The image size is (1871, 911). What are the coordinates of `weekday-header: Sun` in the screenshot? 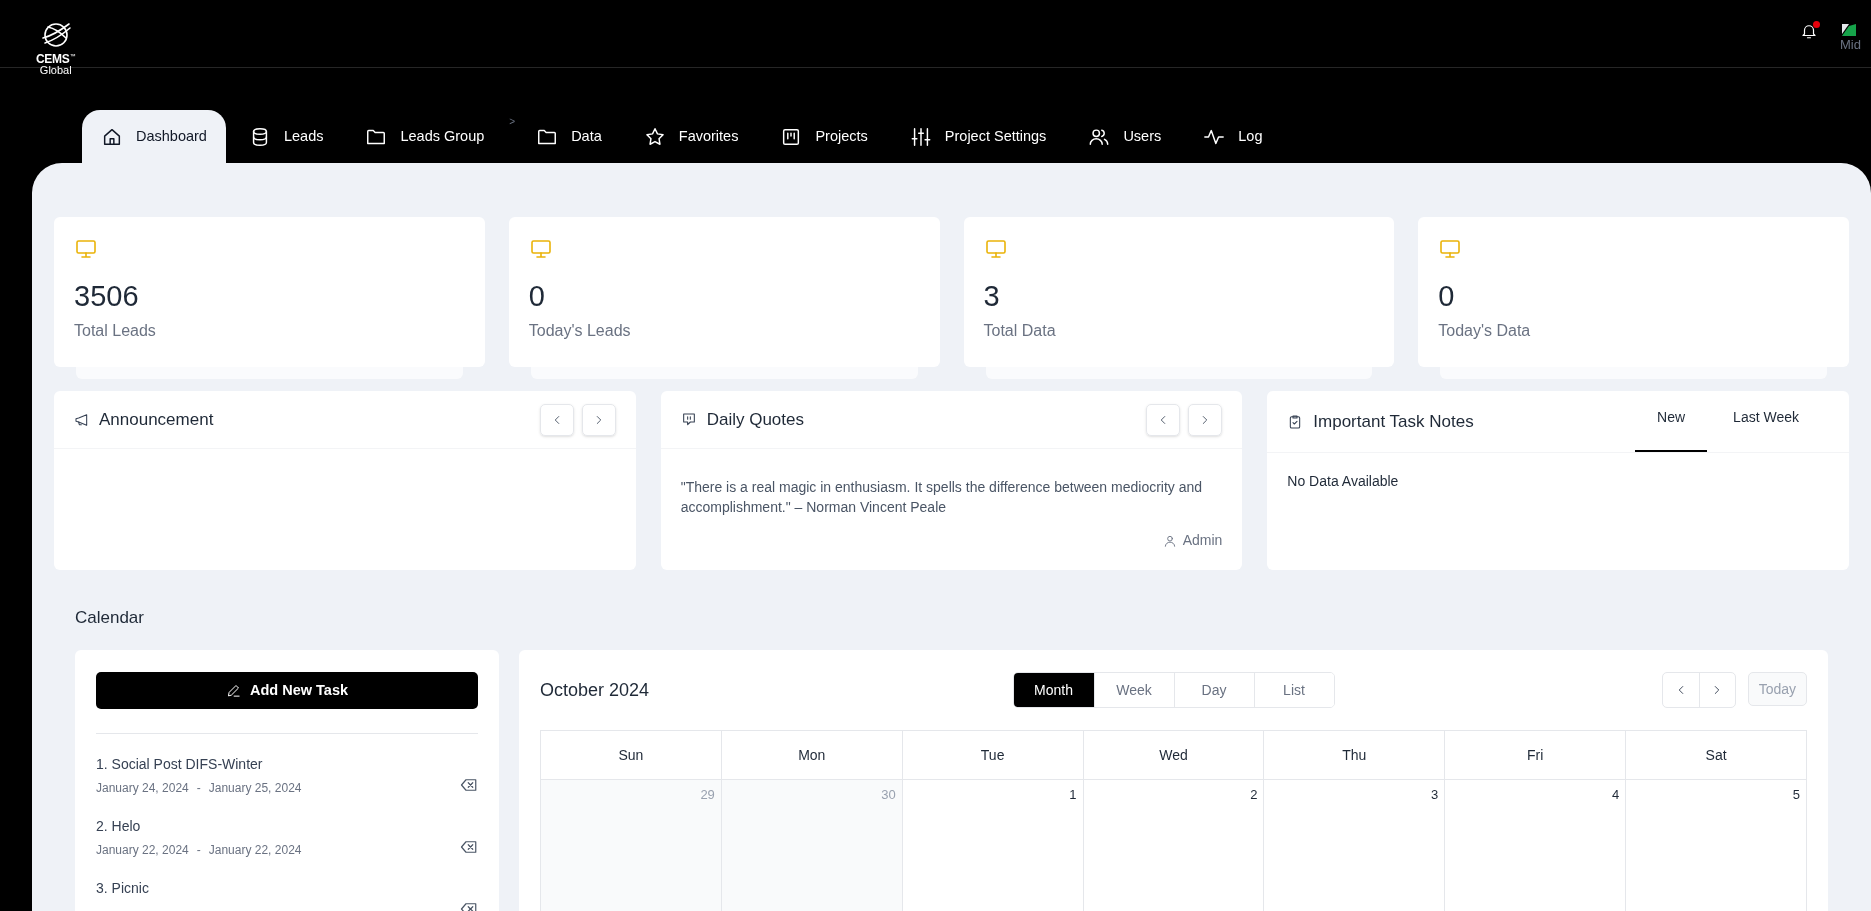 It's located at (631, 755).